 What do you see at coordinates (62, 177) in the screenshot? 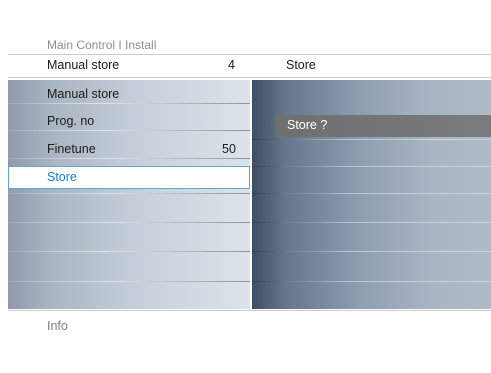
I see `menu-item-store-label: Store` at bounding box center [62, 177].